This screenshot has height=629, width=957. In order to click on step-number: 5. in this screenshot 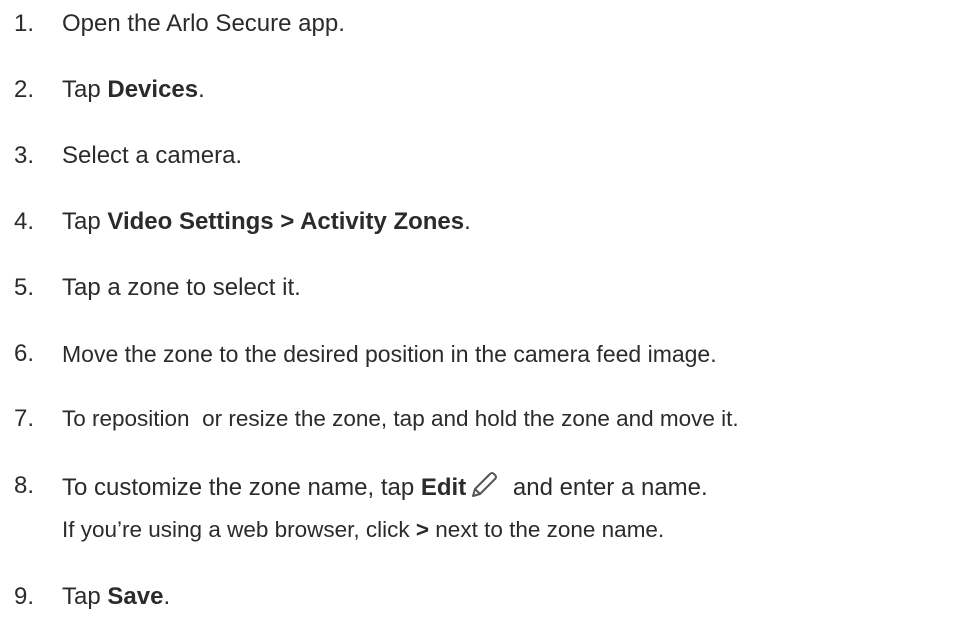, I will do `click(24, 287)`.